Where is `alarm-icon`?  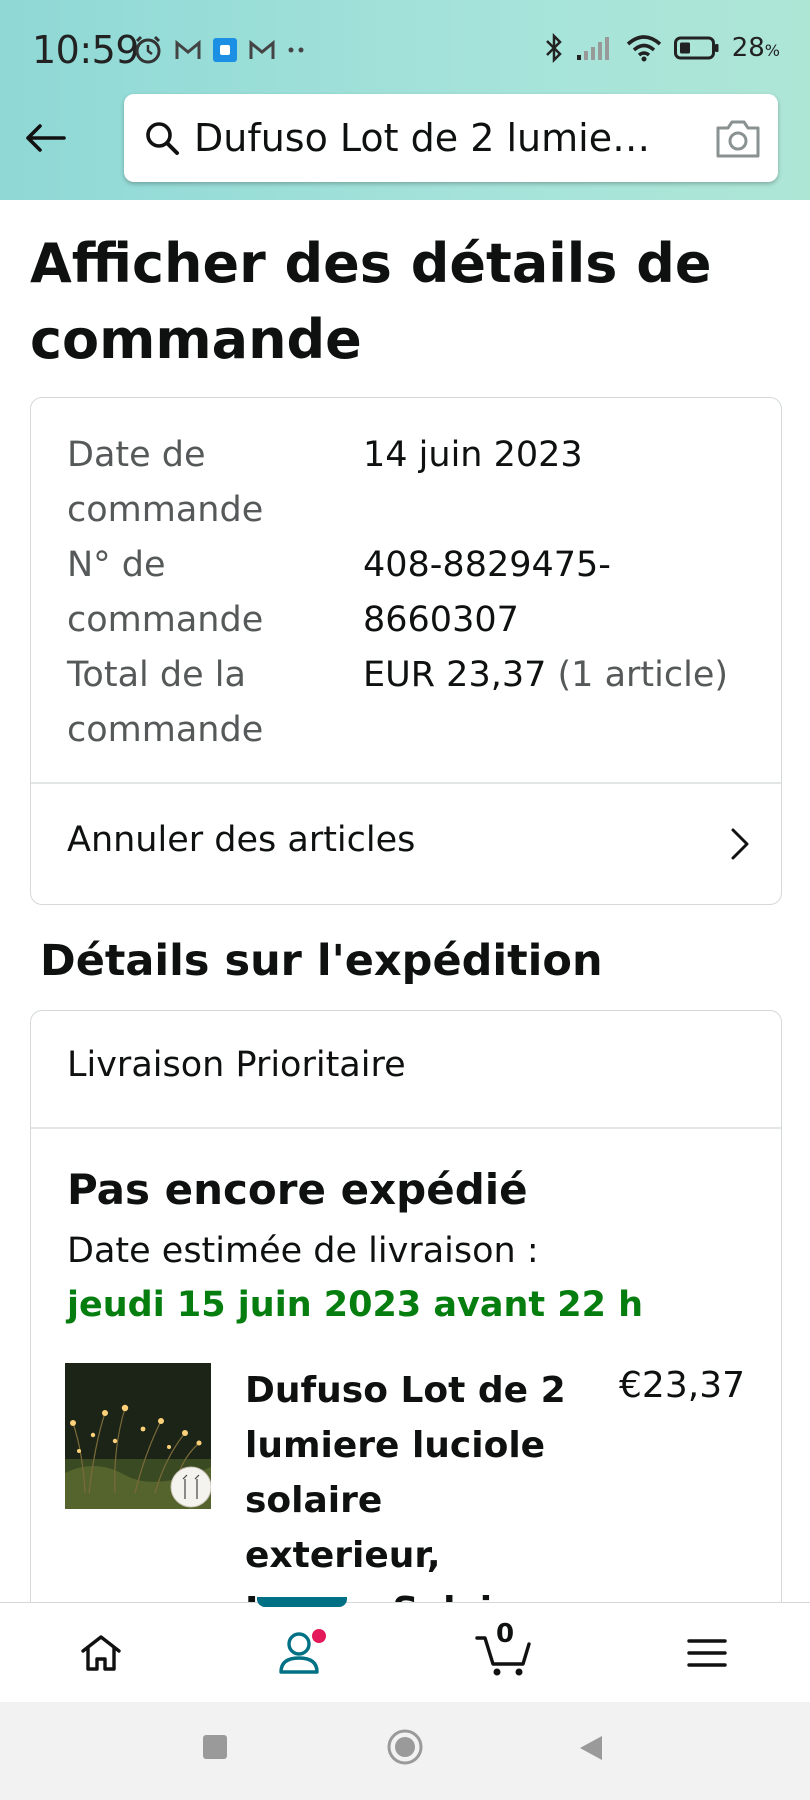
alarm-icon is located at coordinates (148, 49).